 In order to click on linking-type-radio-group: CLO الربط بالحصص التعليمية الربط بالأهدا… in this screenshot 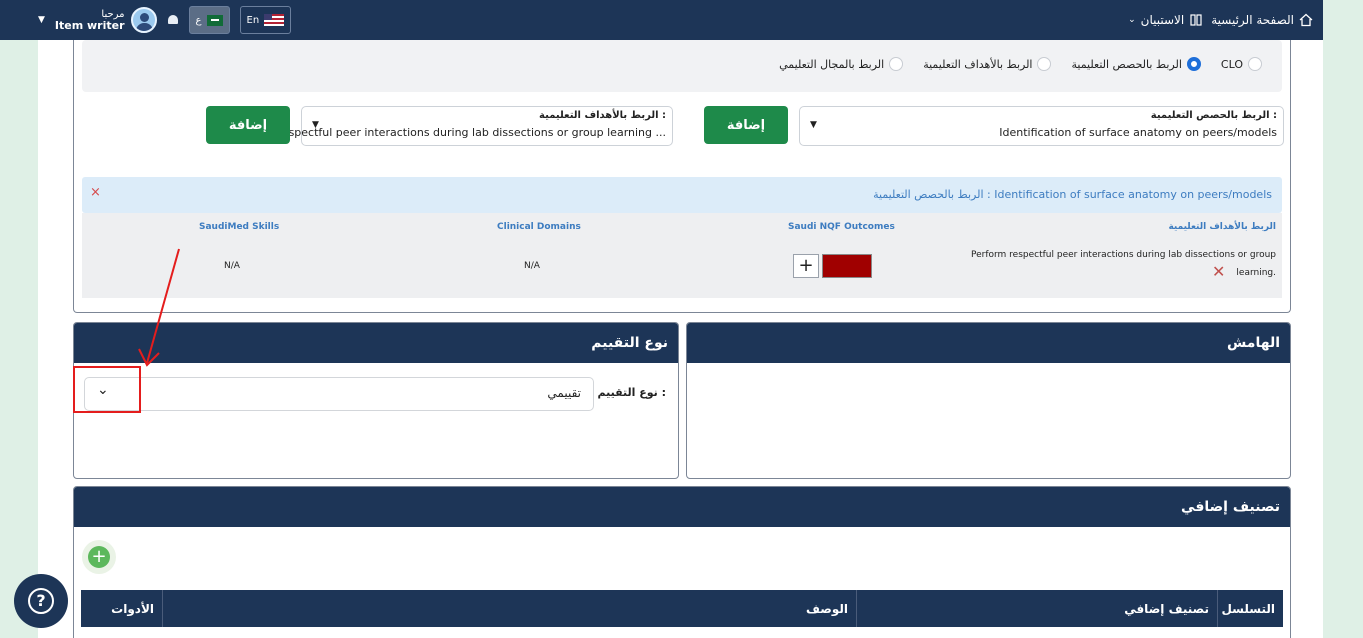, I will do `click(682, 66)`.